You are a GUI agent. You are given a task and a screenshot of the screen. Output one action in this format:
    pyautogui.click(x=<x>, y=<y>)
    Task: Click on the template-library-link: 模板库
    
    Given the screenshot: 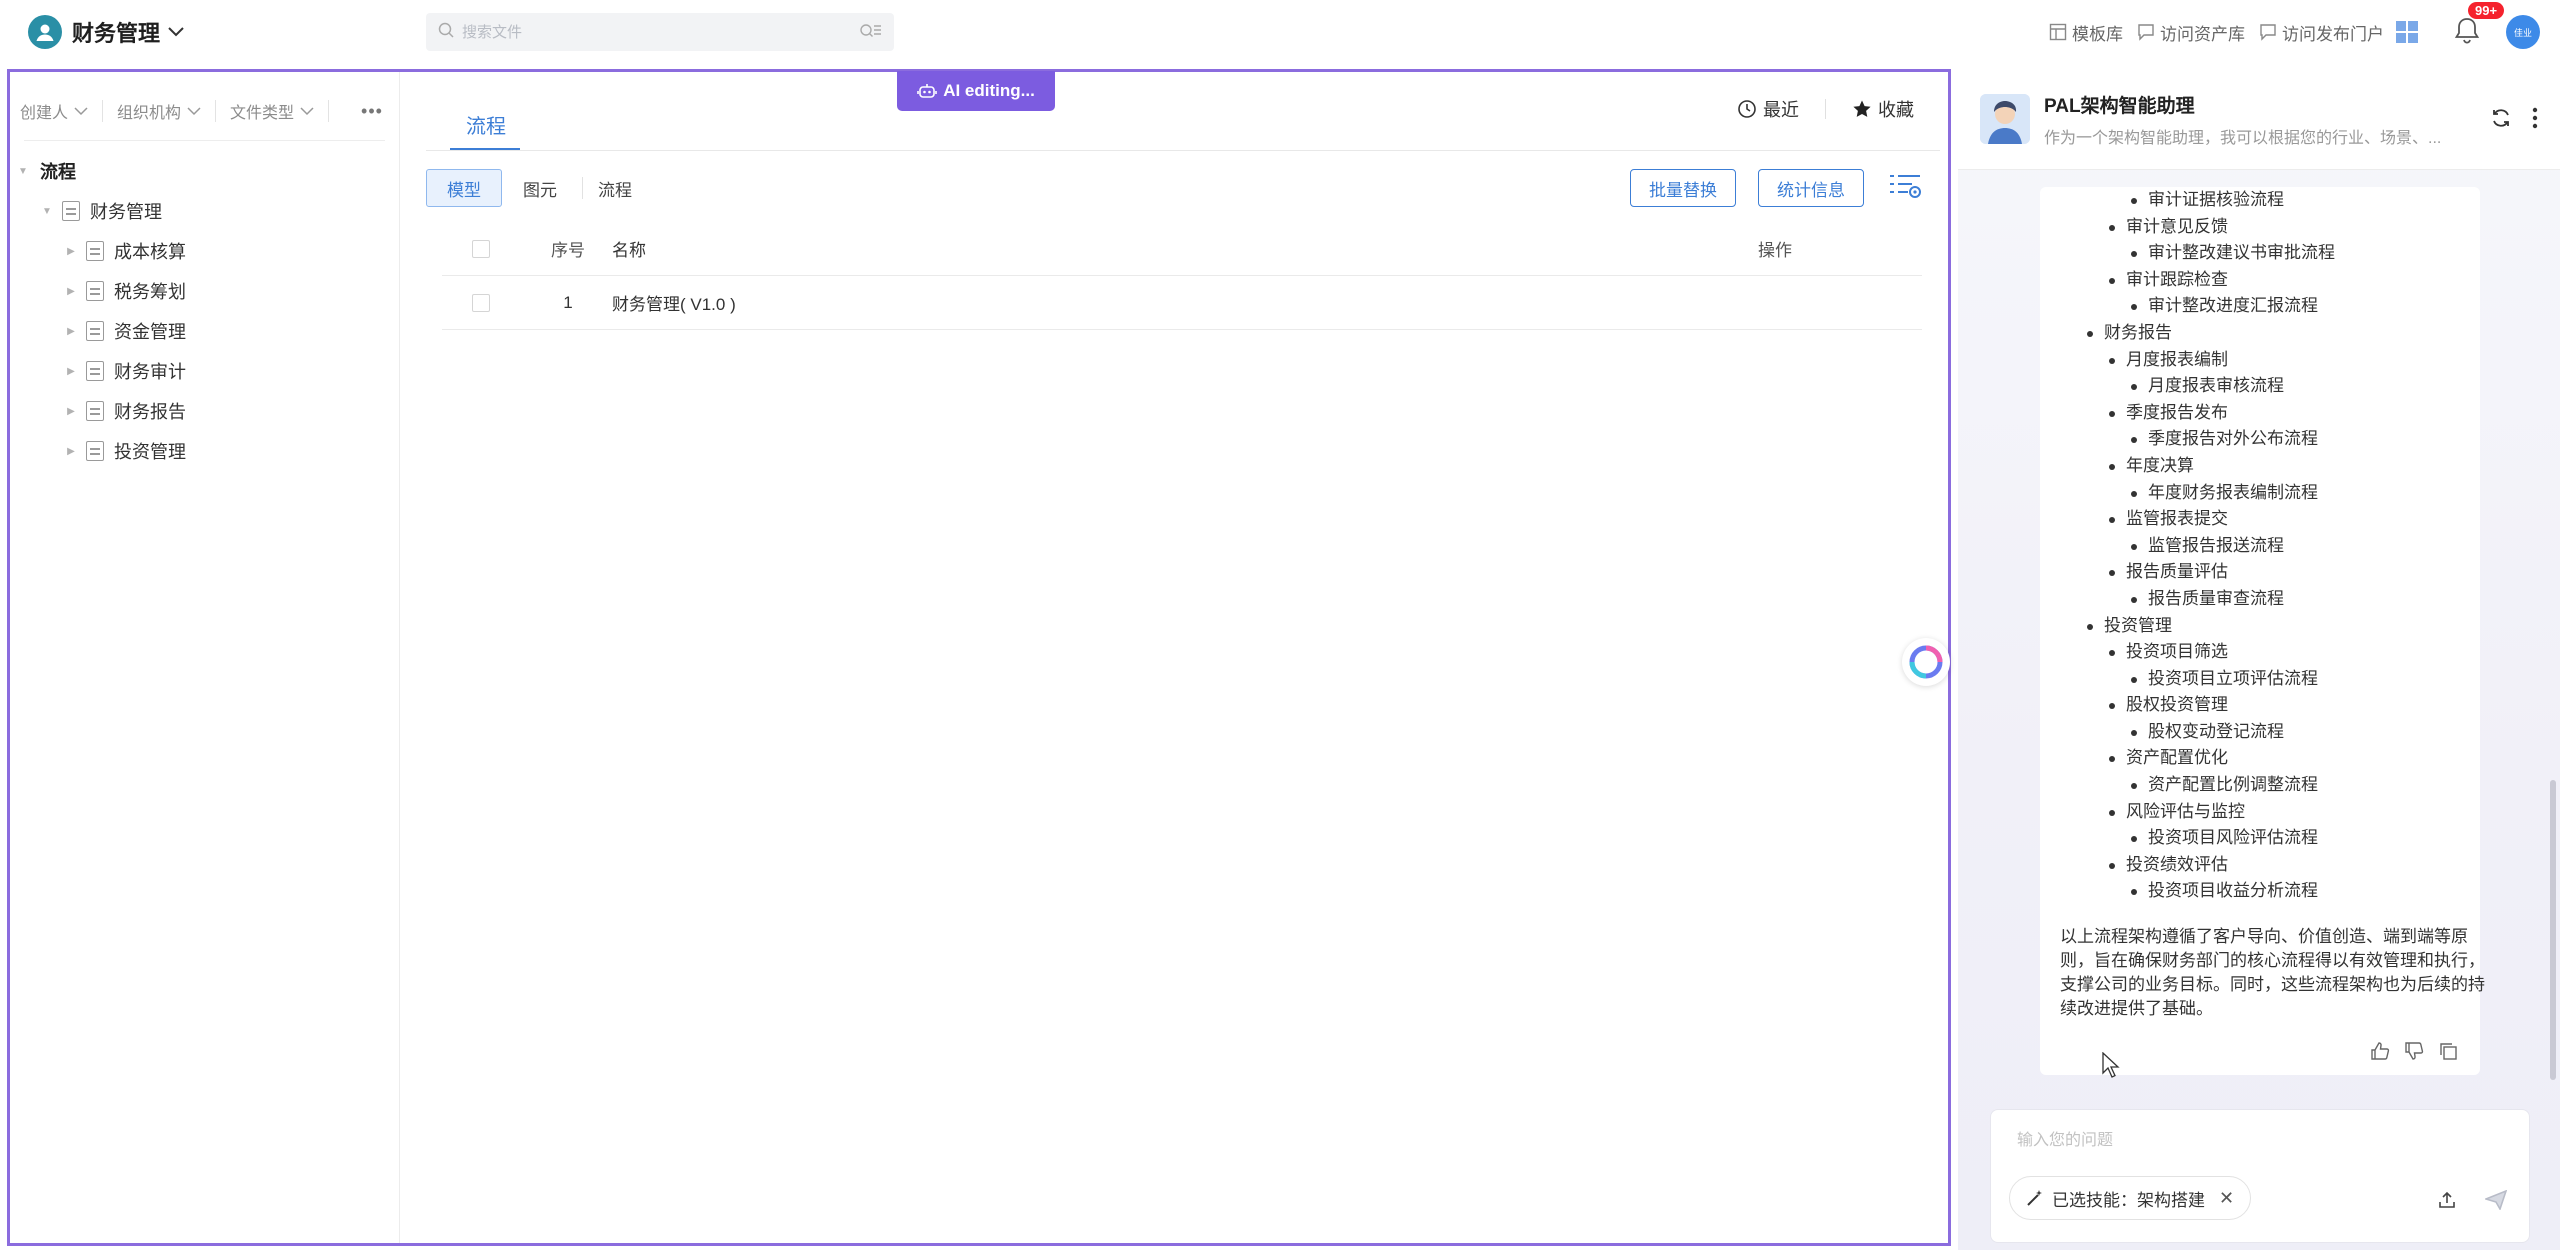 What is the action you would take?
    pyautogui.click(x=2086, y=32)
    